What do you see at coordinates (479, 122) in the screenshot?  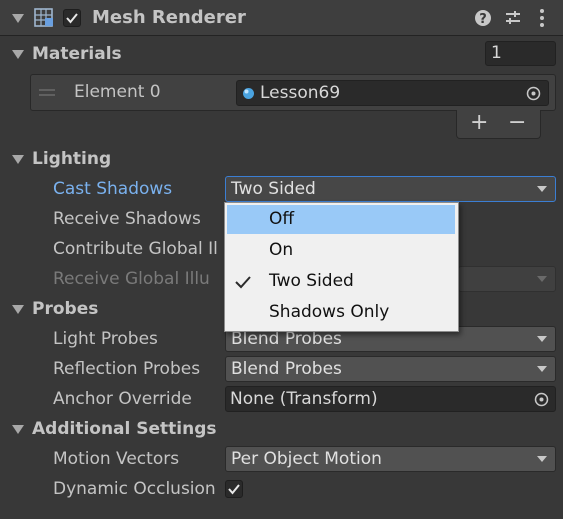 I see `add-element-button: +` at bounding box center [479, 122].